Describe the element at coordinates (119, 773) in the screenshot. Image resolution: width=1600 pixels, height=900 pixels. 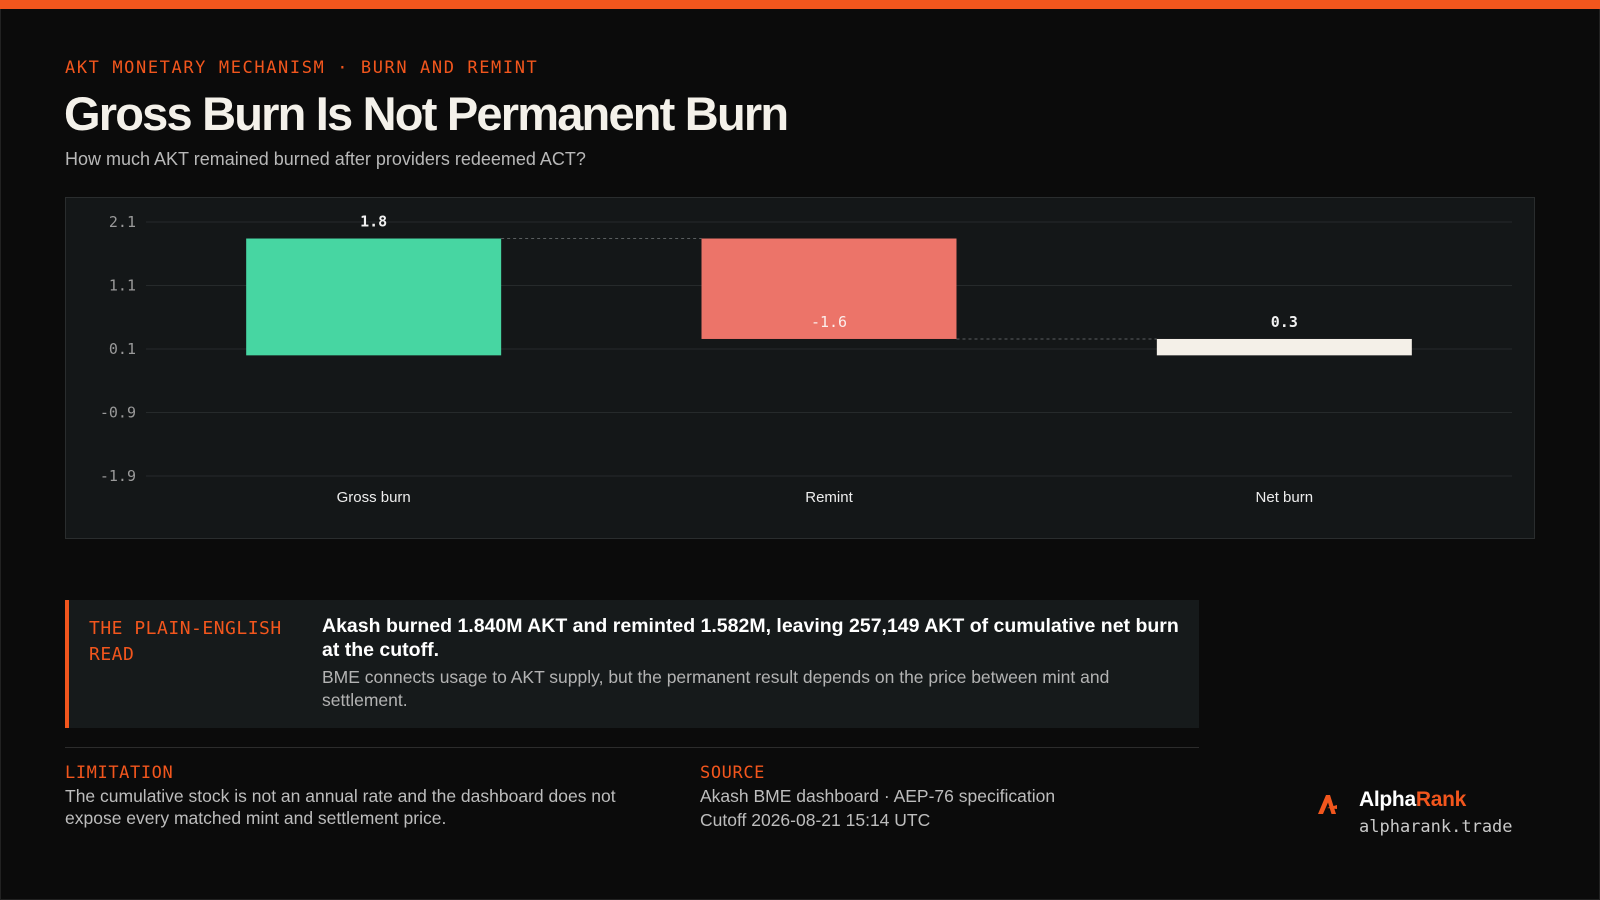
I see `limitation-label: LIMITATION` at that location.